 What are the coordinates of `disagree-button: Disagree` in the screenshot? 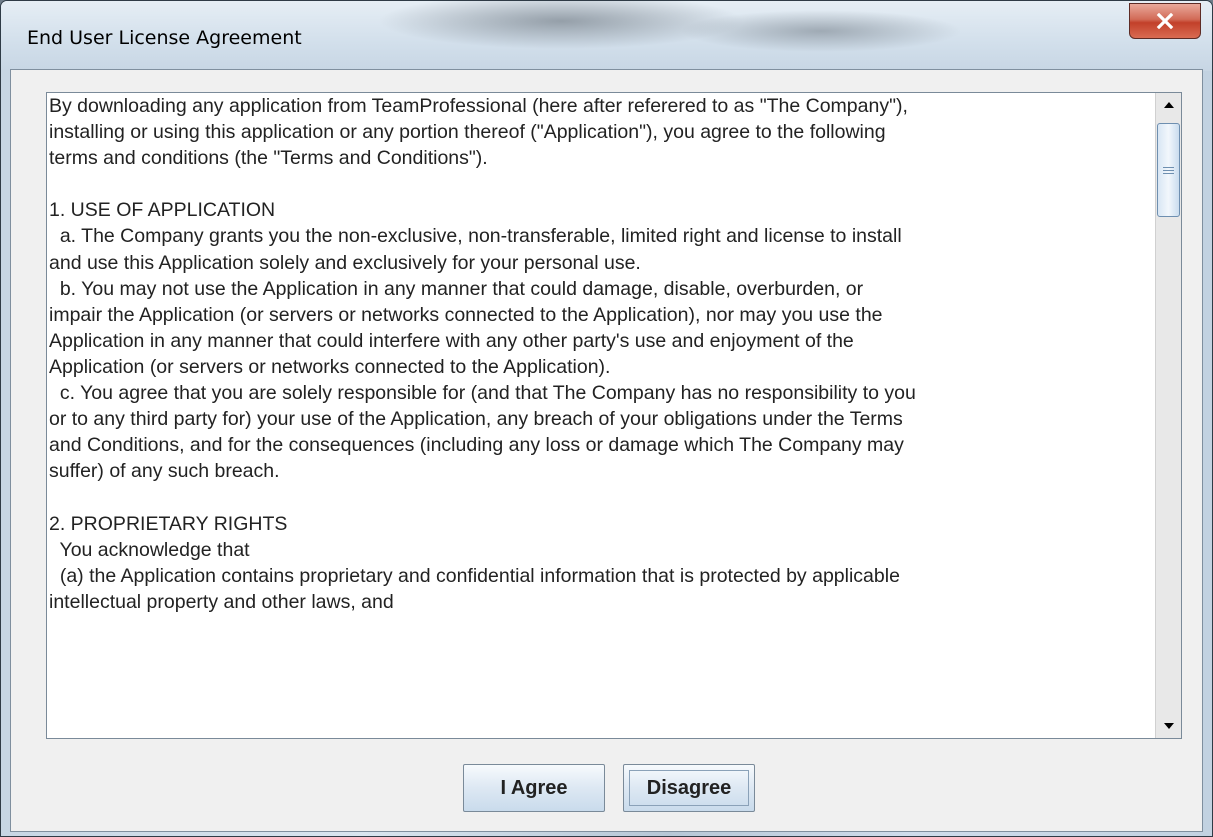 It's located at (689, 788).